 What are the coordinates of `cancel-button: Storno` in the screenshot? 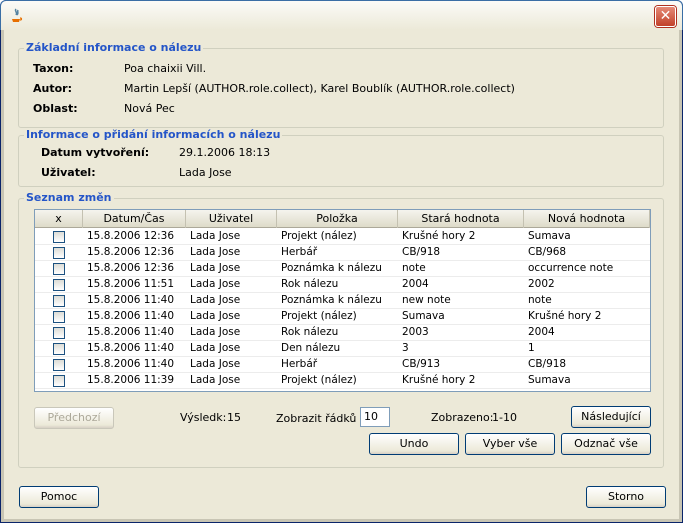 It's located at (626, 497).